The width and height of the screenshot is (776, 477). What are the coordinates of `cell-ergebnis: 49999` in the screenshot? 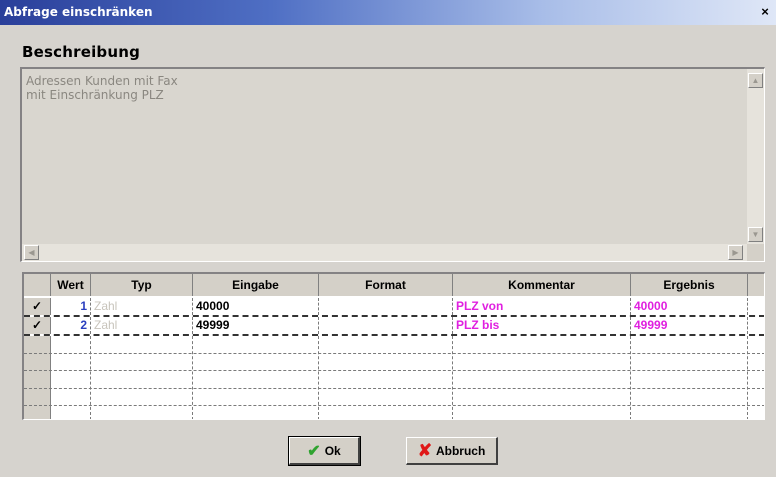 It's located at (689, 325).